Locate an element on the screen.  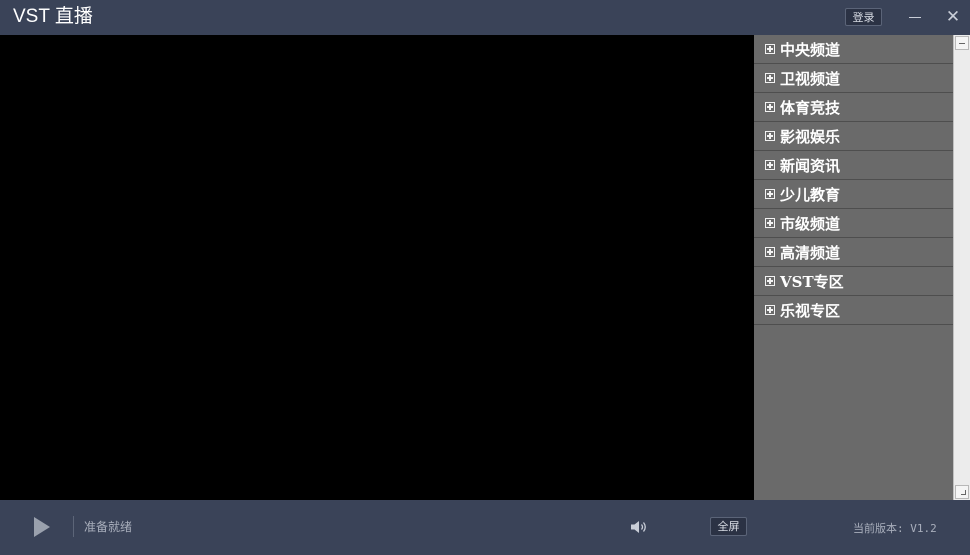
category-item: 市级频道 is located at coordinates (853, 223).